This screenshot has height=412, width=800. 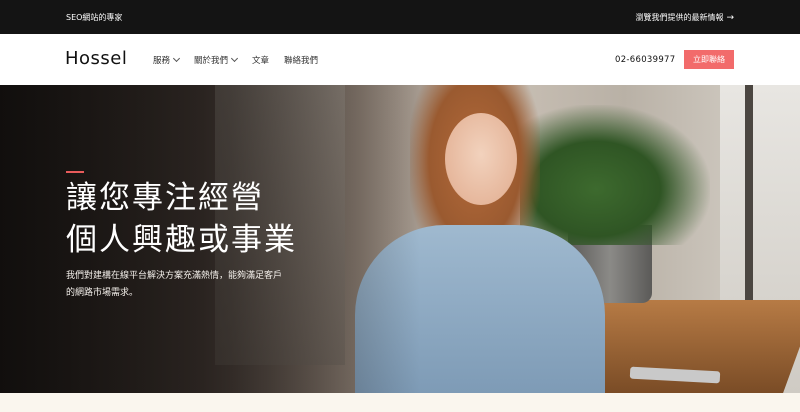 What do you see at coordinates (75, 172) in the screenshot?
I see `headline-accent-line` at bounding box center [75, 172].